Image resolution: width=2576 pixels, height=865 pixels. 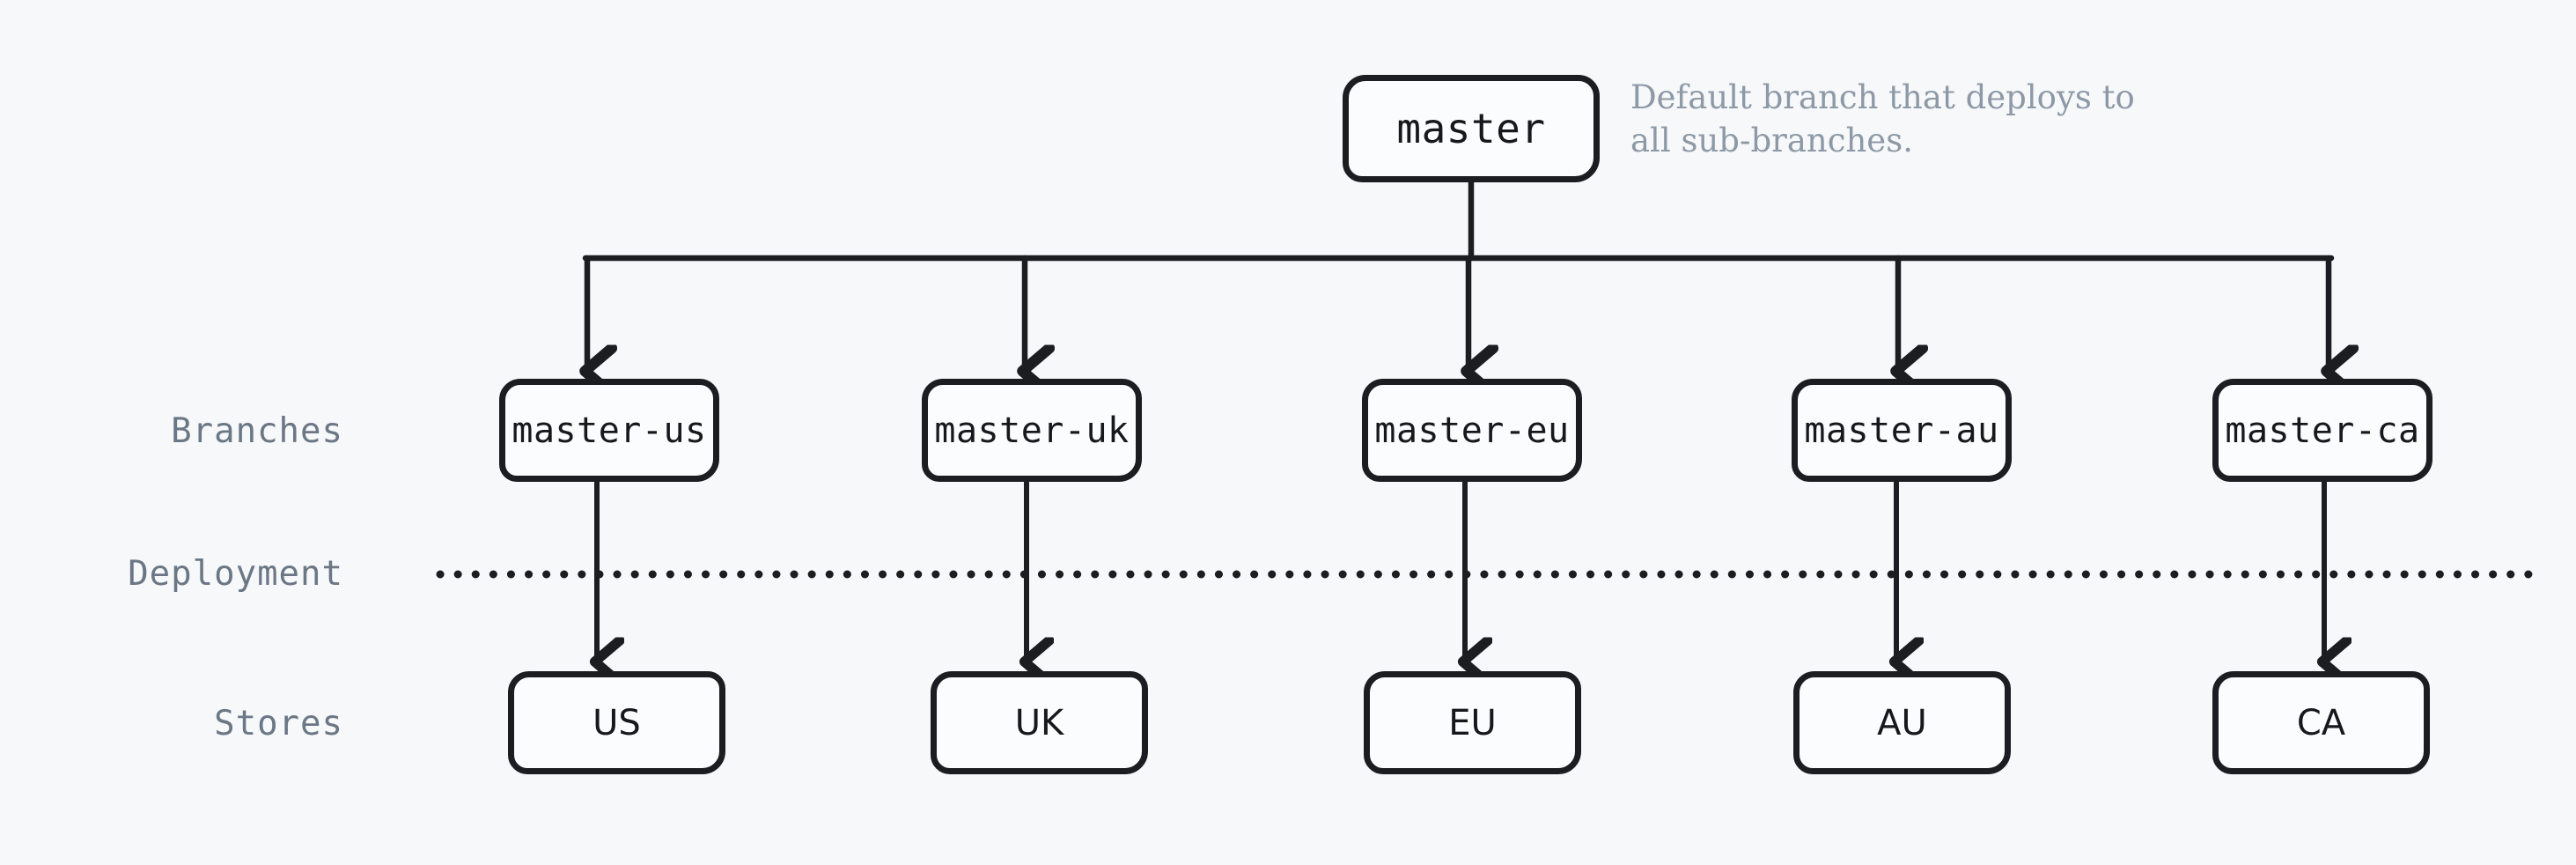 I want to click on node-master-eu: master-eu, so click(x=1472, y=430).